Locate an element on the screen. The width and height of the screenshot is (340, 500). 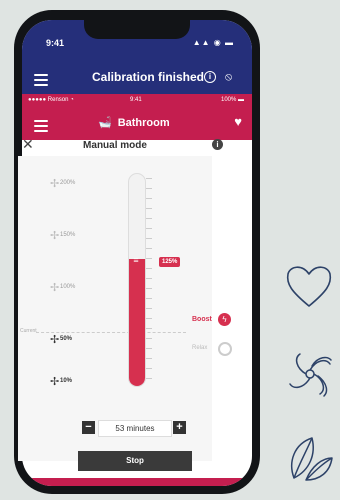
outer-menu-icon is located at coordinates (41, 80).